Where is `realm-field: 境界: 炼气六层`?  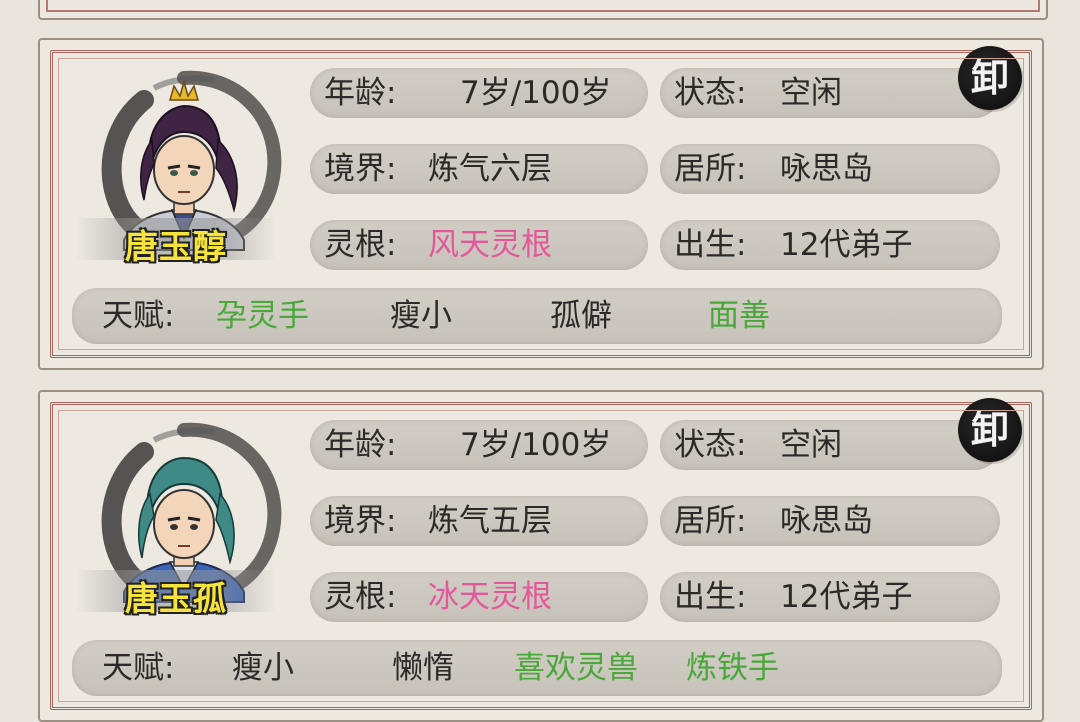
realm-field: 境界: 炼气六层 is located at coordinates (479, 169).